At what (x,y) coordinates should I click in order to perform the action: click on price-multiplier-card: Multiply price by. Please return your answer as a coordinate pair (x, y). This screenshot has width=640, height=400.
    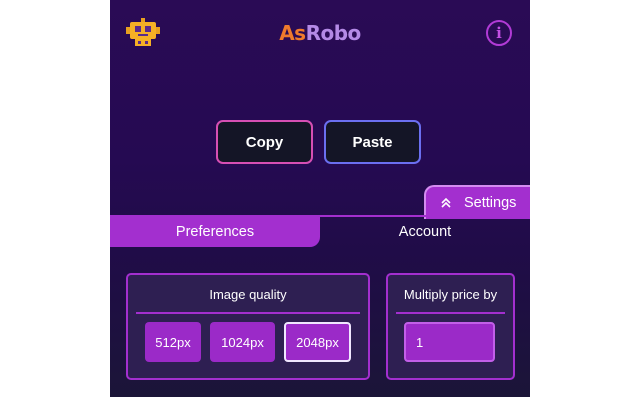
    Looking at the image, I should click on (450, 326).